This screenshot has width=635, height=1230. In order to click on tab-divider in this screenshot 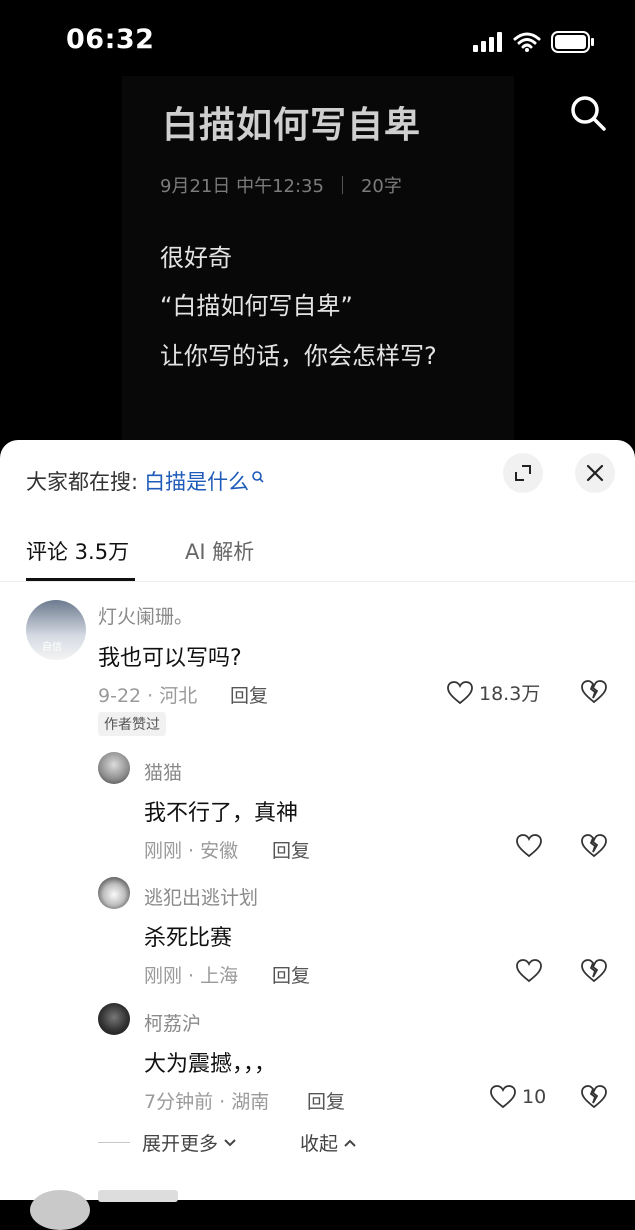, I will do `click(317, 581)`.